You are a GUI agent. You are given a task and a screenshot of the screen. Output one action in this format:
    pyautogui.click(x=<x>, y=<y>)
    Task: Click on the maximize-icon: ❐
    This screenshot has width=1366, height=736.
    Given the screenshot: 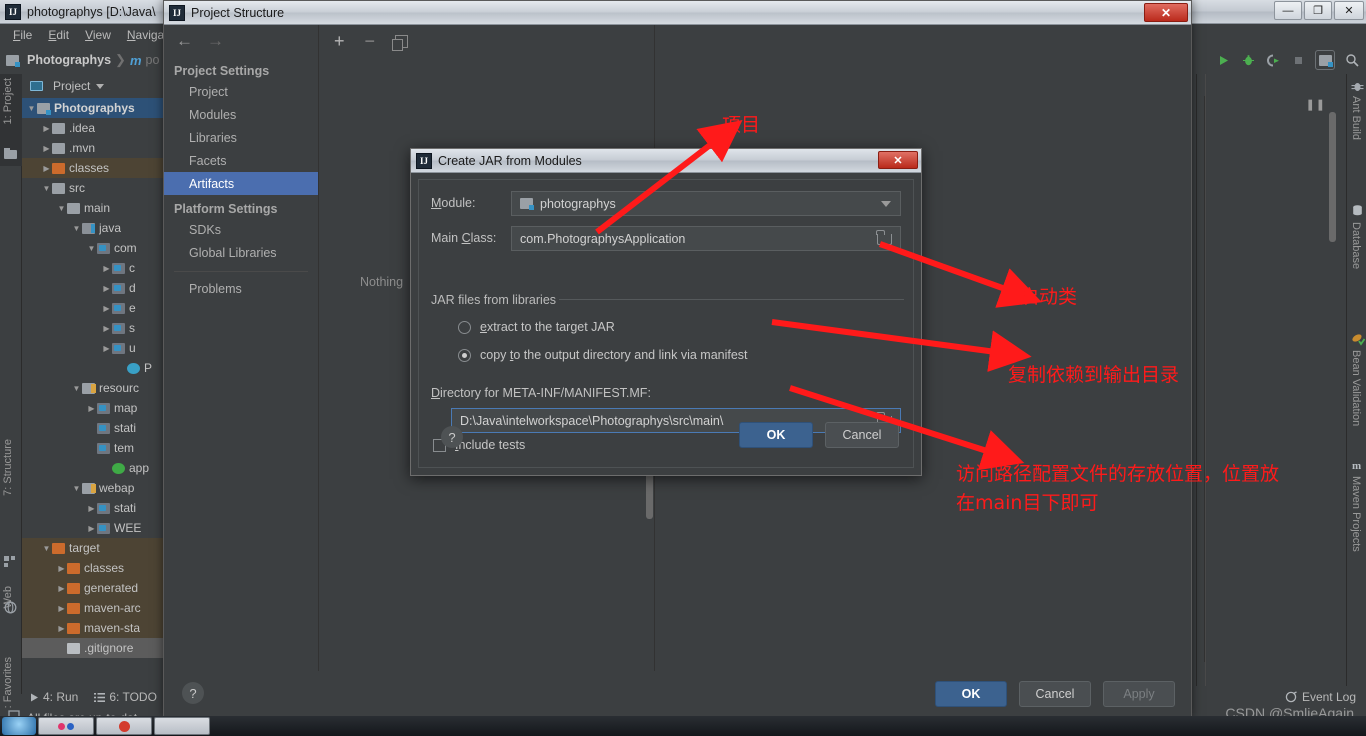 What is the action you would take?
    pyautogui.click(x=1318, y=10)
    